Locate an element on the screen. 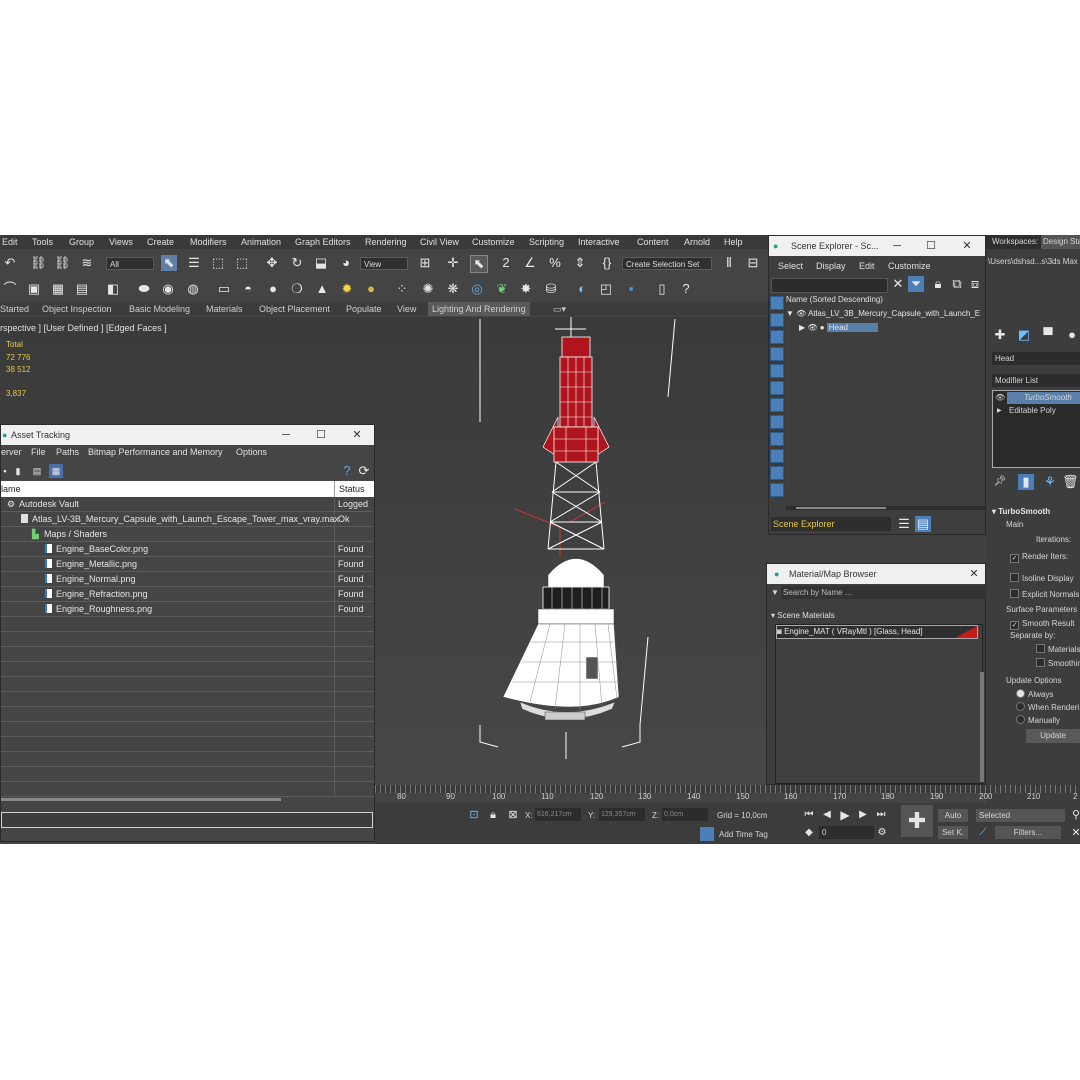 This screenshot has width=1080, height=1080. tab-object-placement: Object Placement is located at coordinates (294, 309).